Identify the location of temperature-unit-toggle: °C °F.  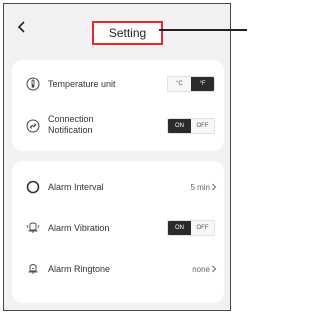
(191, 84).